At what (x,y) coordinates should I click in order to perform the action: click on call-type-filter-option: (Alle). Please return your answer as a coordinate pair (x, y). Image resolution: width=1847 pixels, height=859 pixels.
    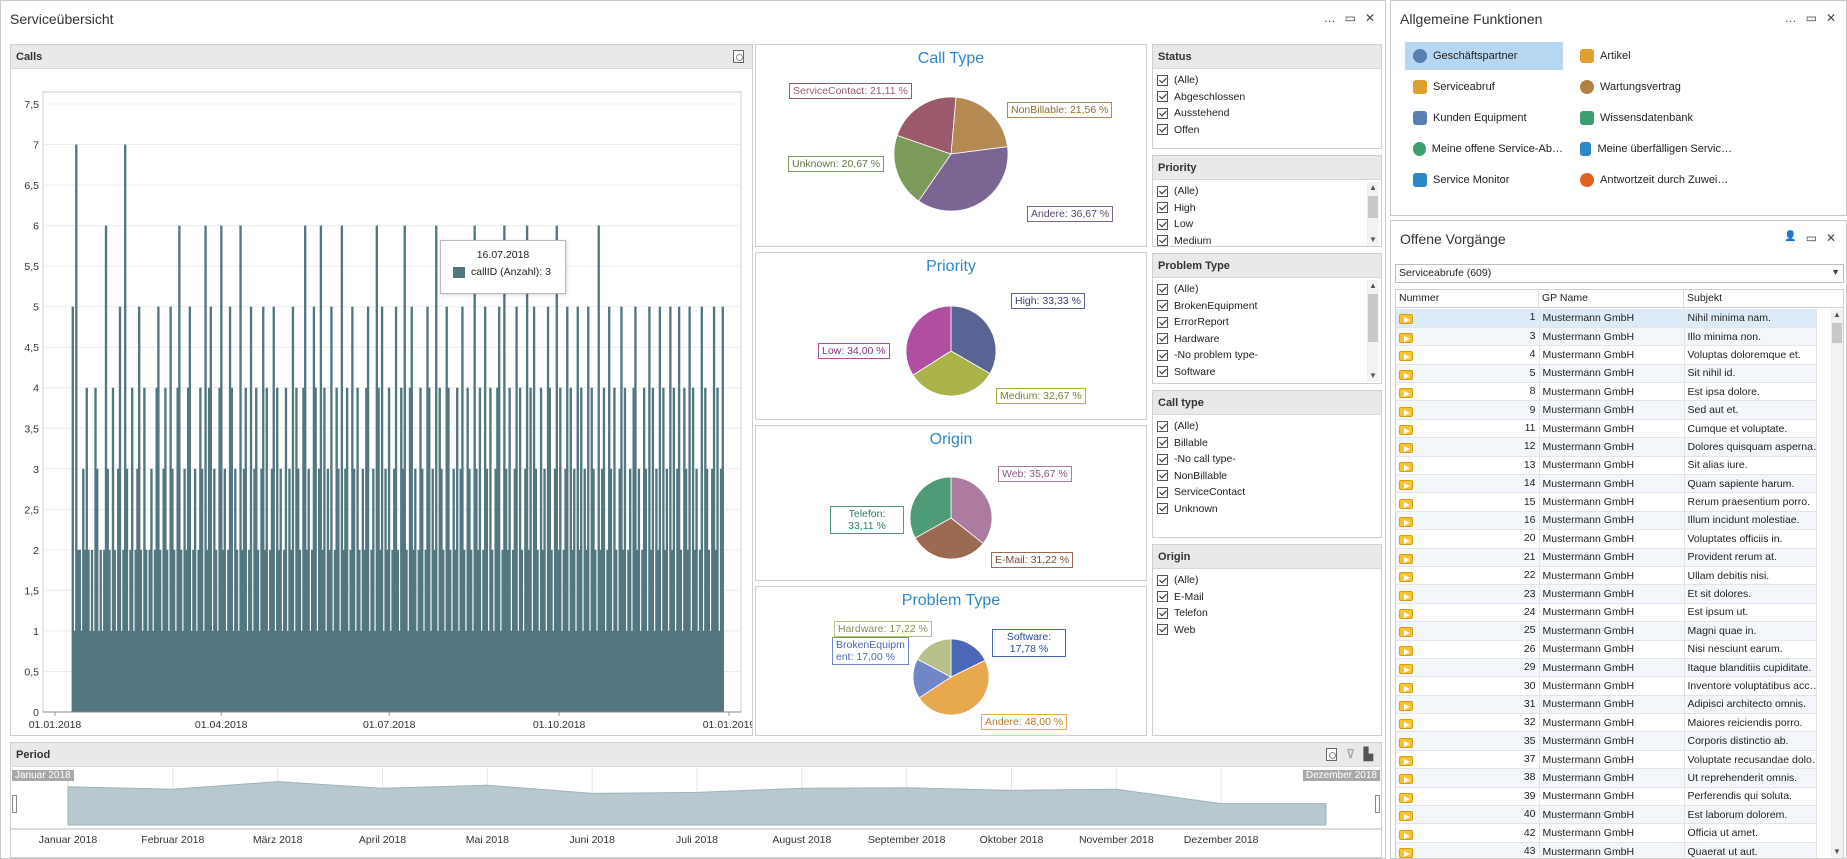
    Looking at the image, I should click on (1267, 426).